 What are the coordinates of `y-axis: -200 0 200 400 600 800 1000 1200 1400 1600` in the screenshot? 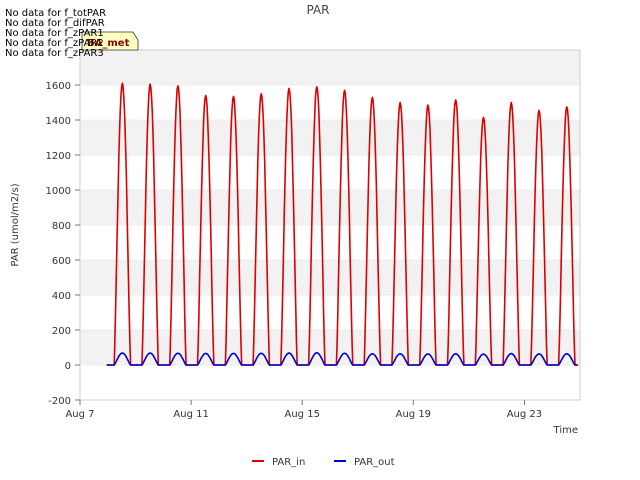 It's located at (63, 244).